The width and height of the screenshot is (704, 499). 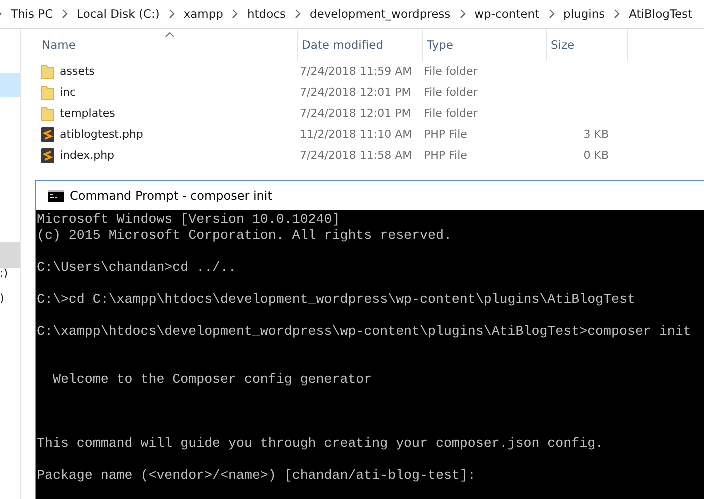 I want to click on sidebar-item: ), so click(x=2, y=298).